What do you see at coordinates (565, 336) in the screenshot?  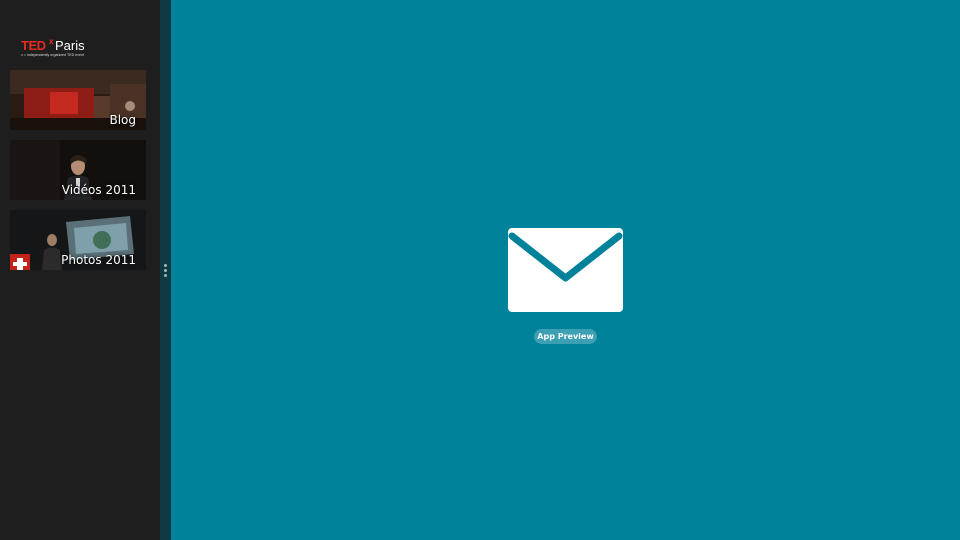 I see `app-preview-label: App Preview` at bounding box center [565, 336].